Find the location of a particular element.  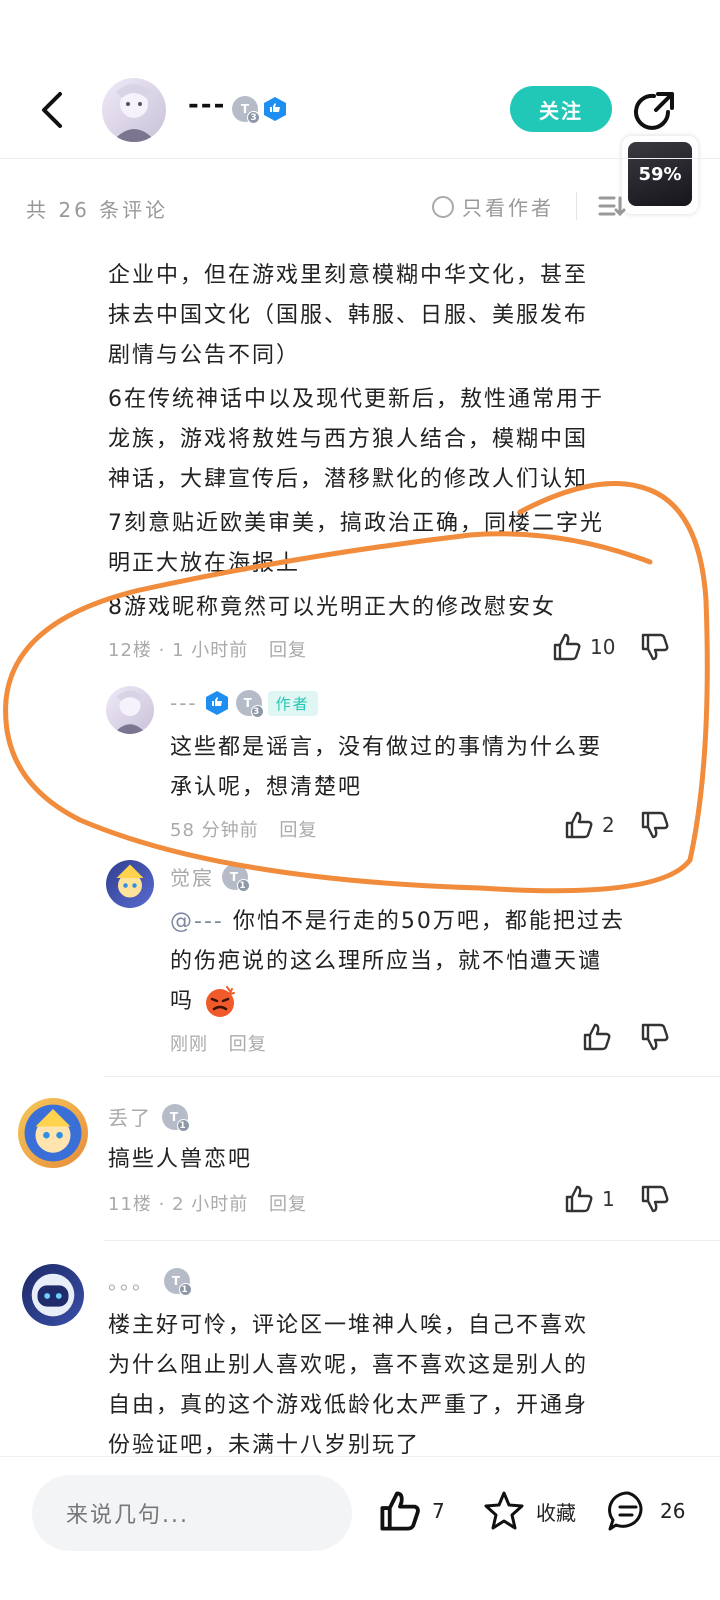

reply-1-meta: 58 分钟前 回复 is located at coordinates (250, 829).